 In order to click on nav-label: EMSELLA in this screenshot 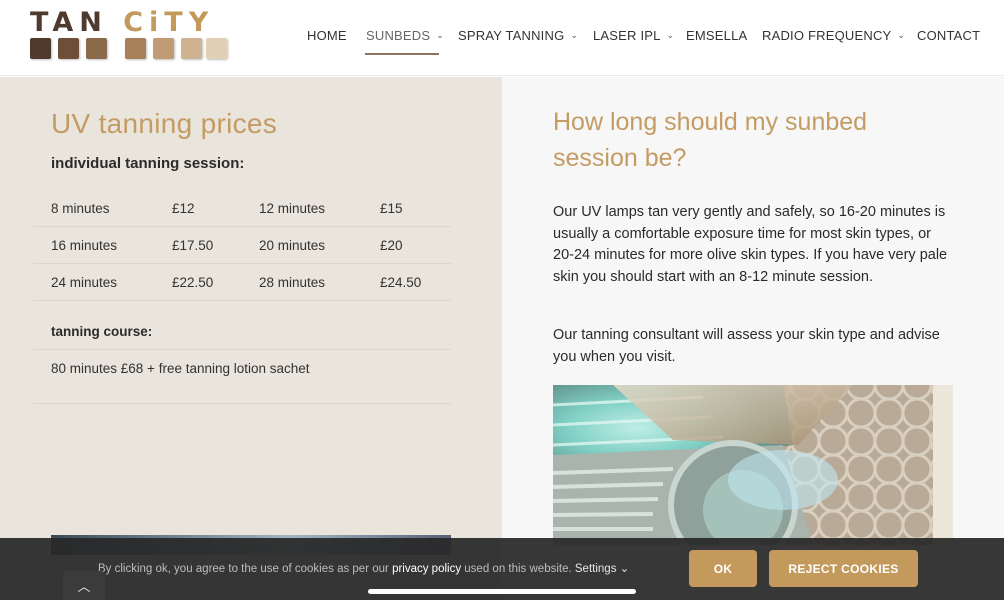, I will do `click(717, 35)`.